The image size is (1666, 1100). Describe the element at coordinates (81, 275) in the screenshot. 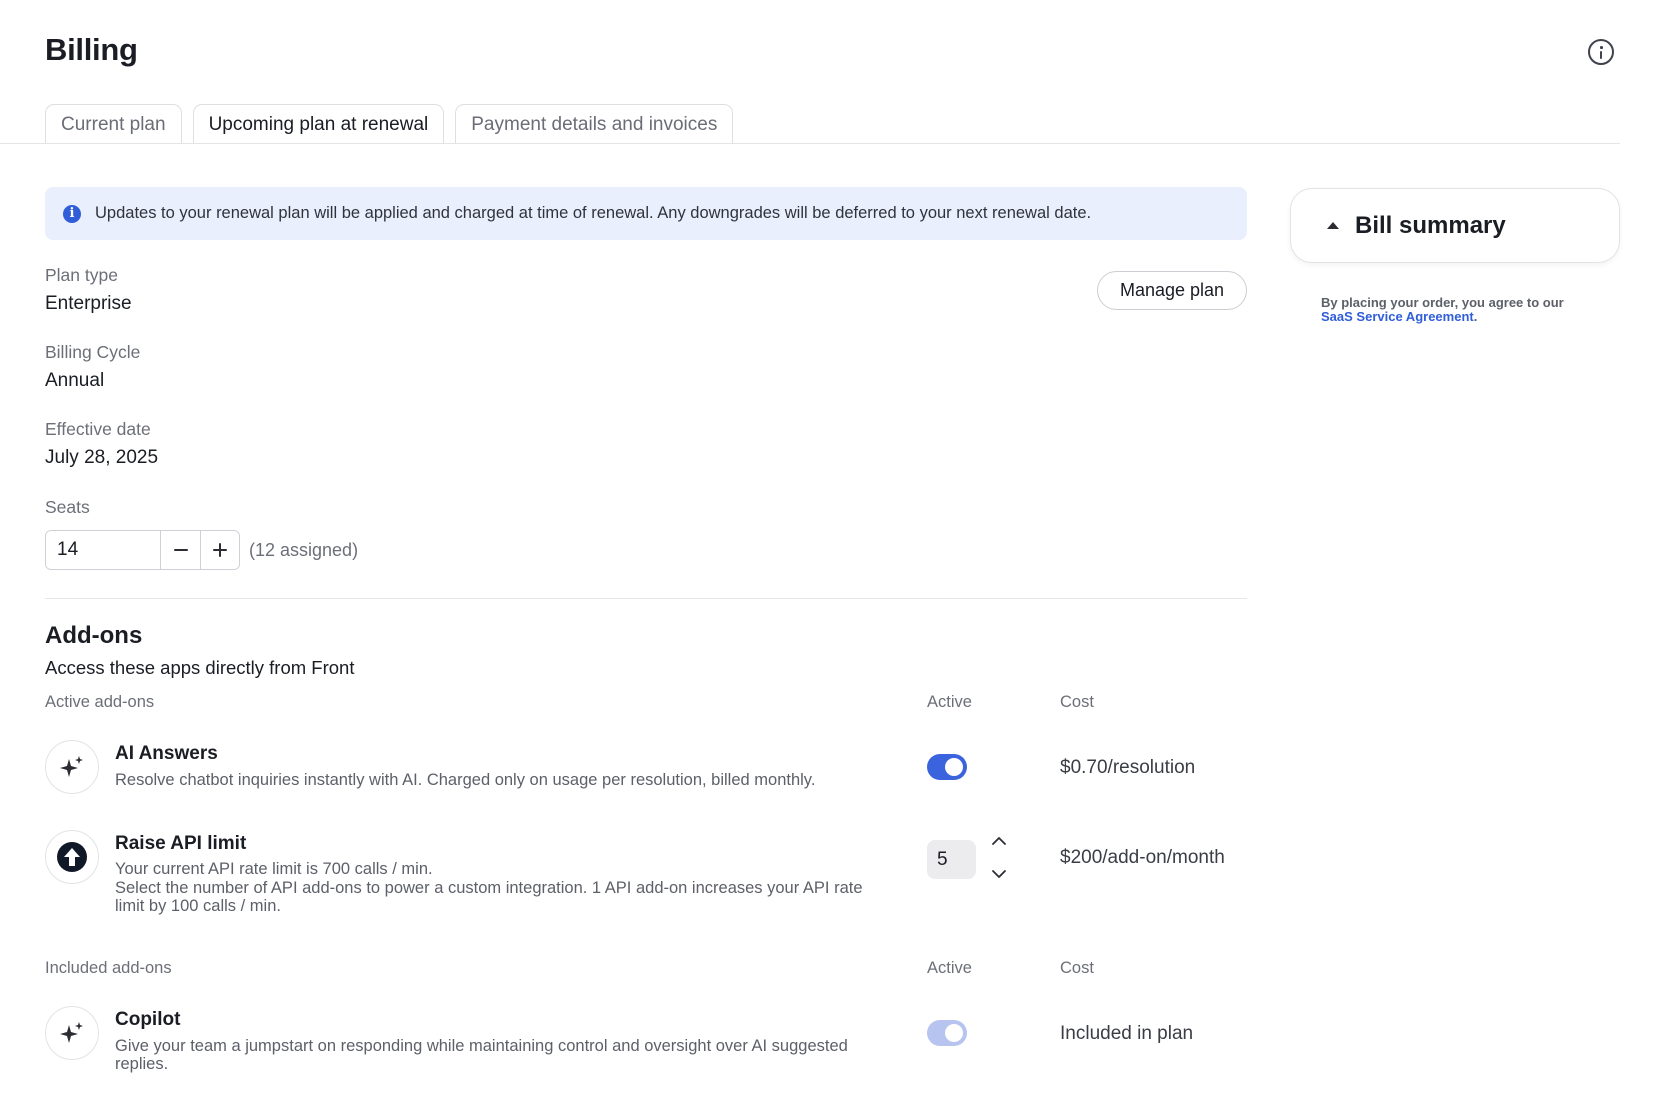

I see `plan-type-label: Plan type` at that location.